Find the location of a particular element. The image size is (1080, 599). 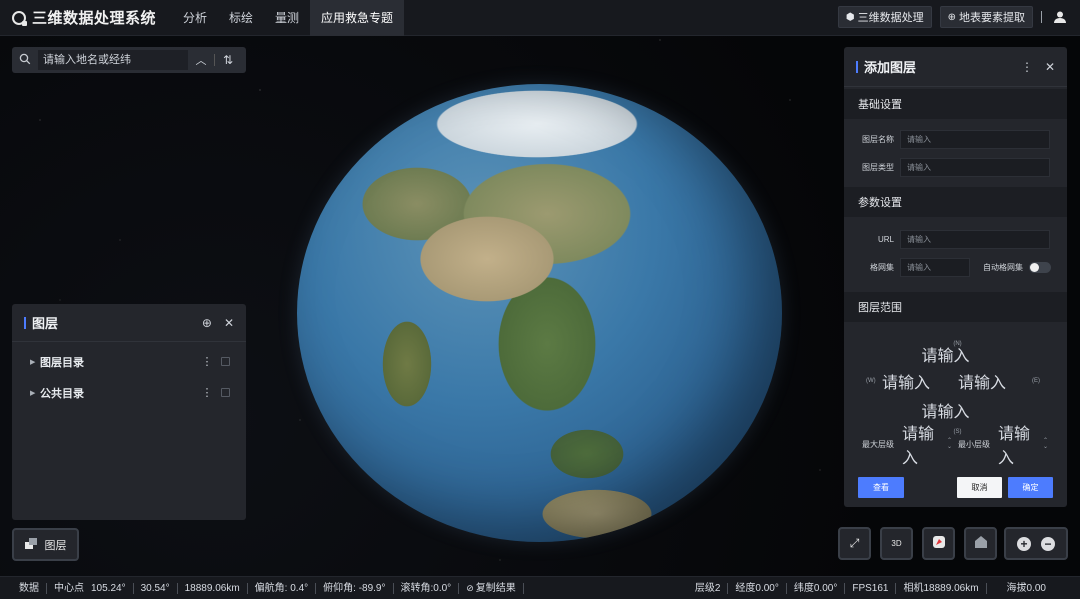

status-lon: 经度0.00° is located at coordinates (757, 588).